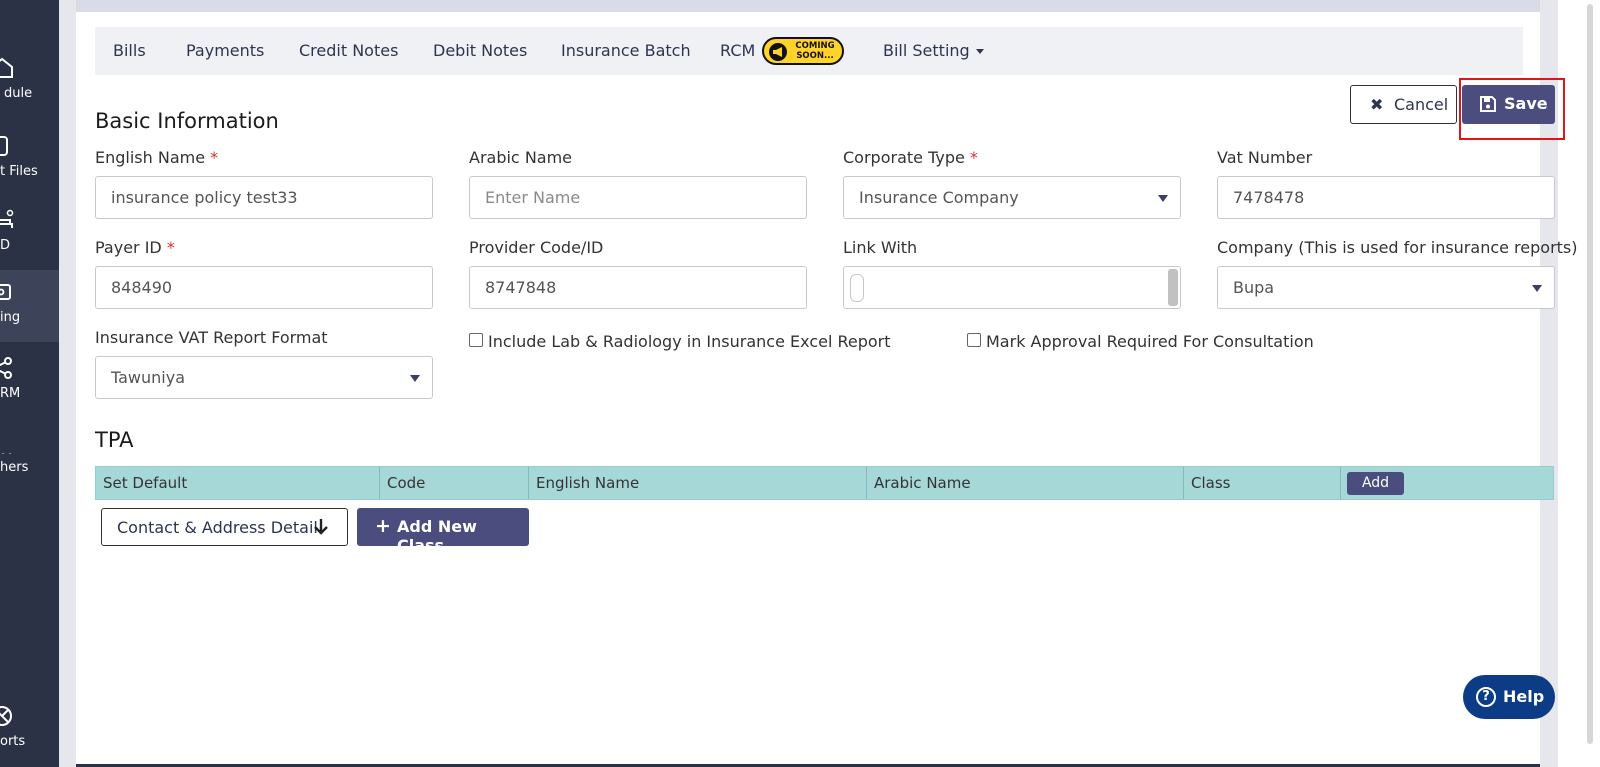 The width and height of the screenshot is (1600, 767). What do you see at coordinates (521, 287) in the screenshot?
I see `provider-code-value: 8747848` at bounding box center [521, 287].